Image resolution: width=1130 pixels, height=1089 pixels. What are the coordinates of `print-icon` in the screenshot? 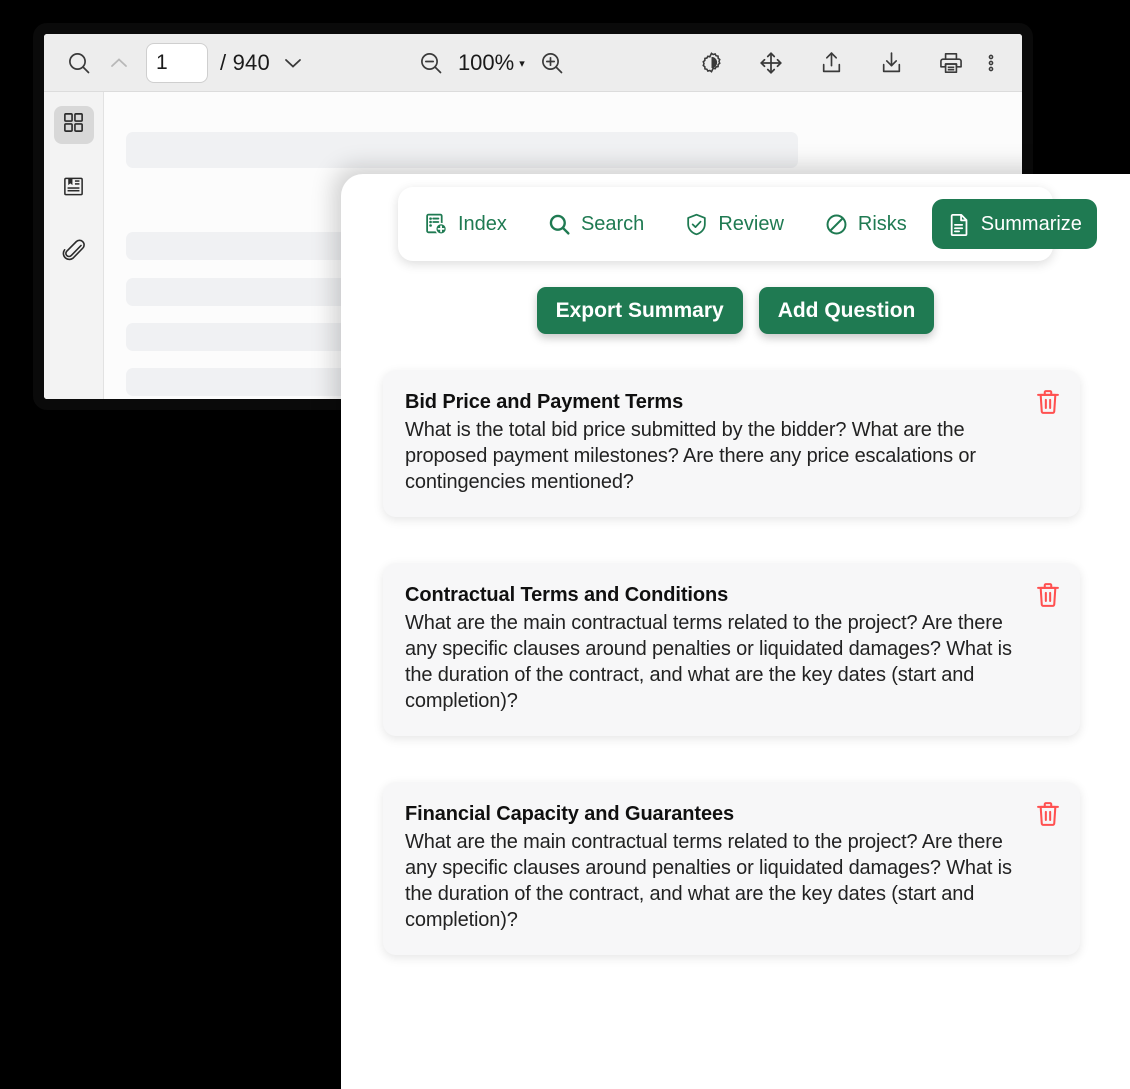 It's located at (951, 63).